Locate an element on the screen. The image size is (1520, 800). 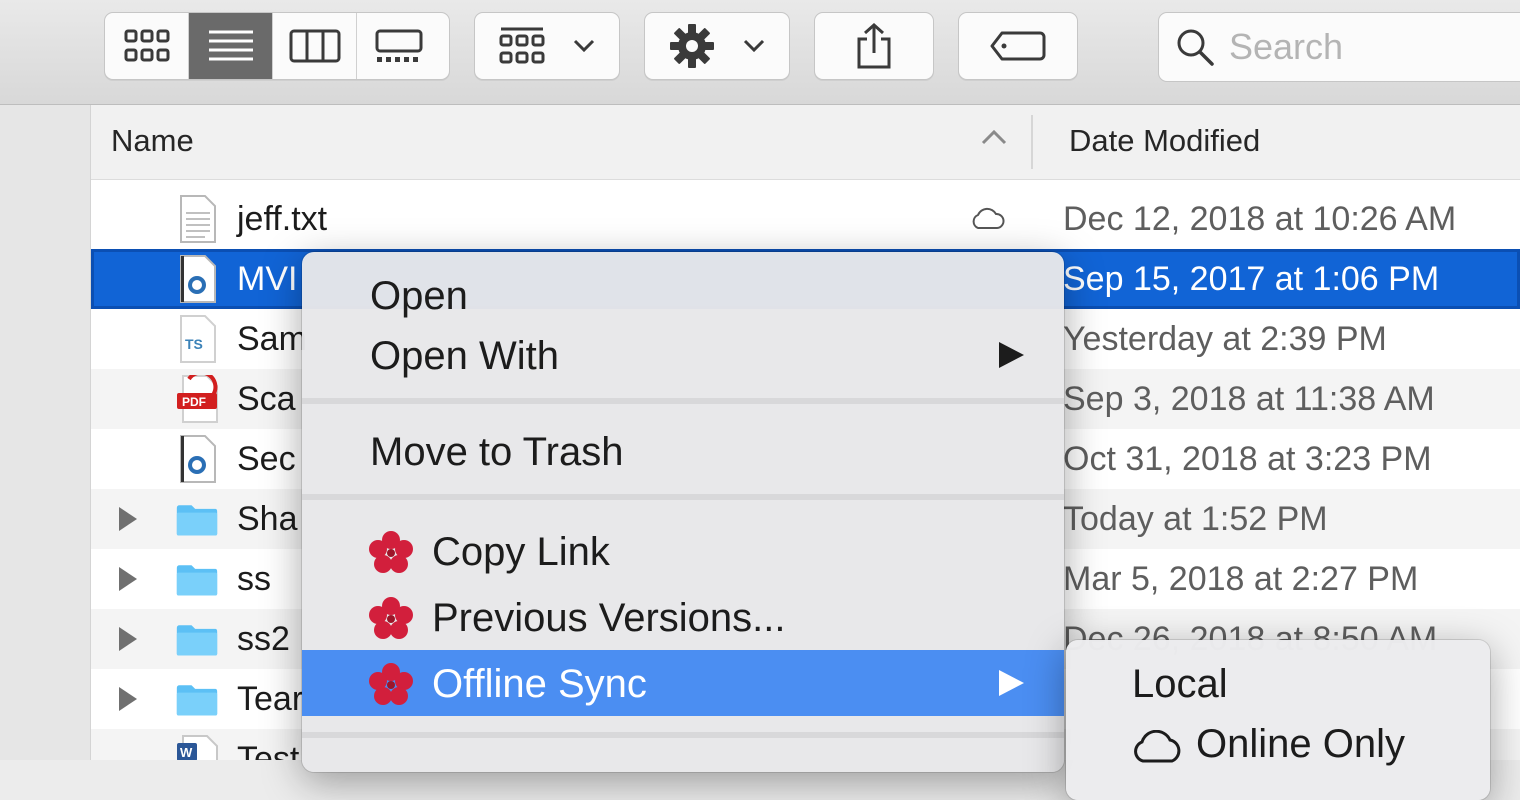
menu-item-copy-link: Copy Link is located at coordinates (683, 550).